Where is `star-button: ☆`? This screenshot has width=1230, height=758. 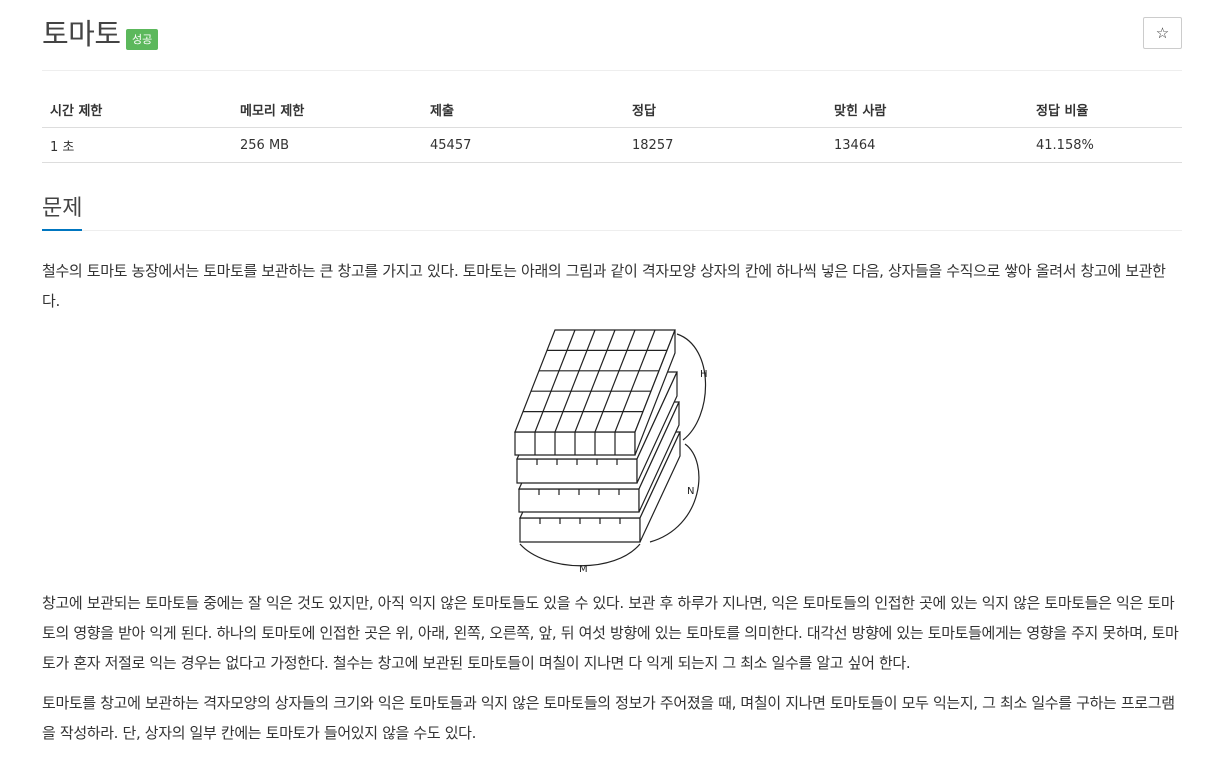 star-button: ☆ is located at coordinates (1162, 33).